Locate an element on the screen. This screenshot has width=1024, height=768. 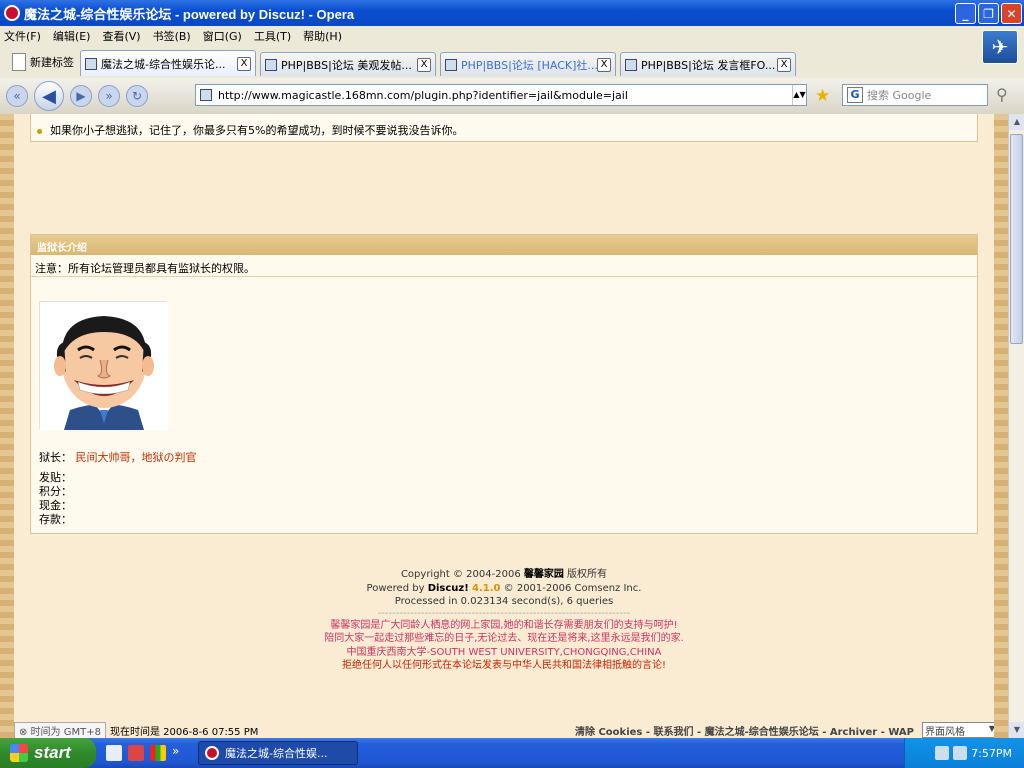
menu-edit: 编辑(E) is located at coordinates (72, 36).